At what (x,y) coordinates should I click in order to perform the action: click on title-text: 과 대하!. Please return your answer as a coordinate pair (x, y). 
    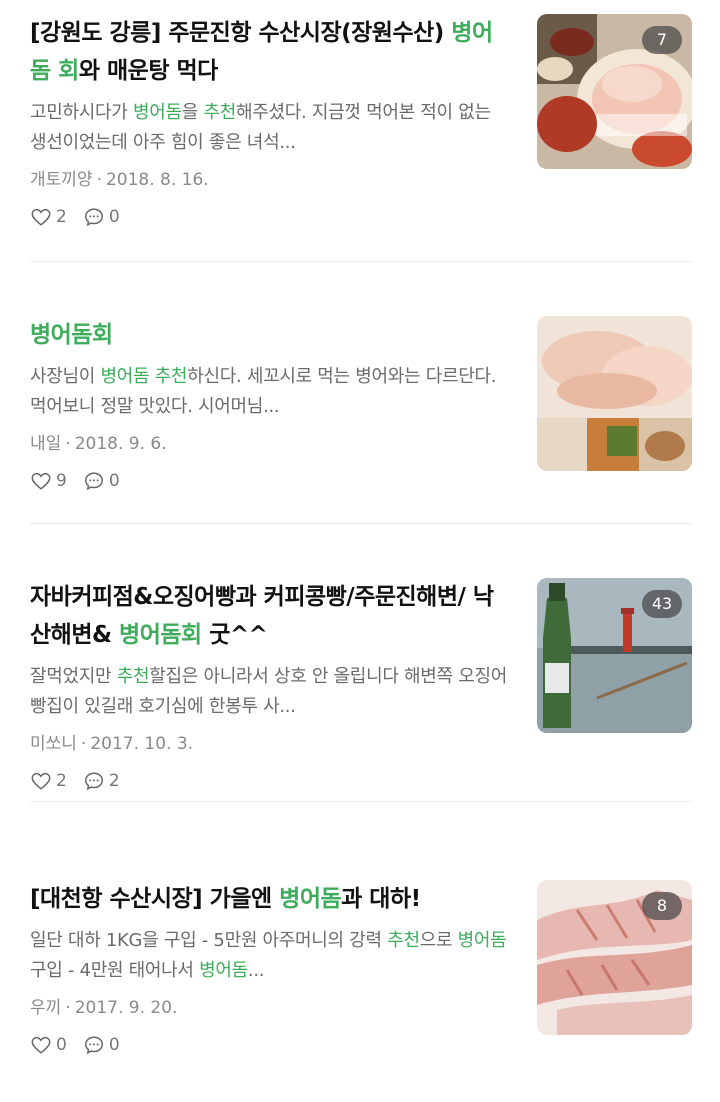
    Looking at the image, I should click on (381, 899).